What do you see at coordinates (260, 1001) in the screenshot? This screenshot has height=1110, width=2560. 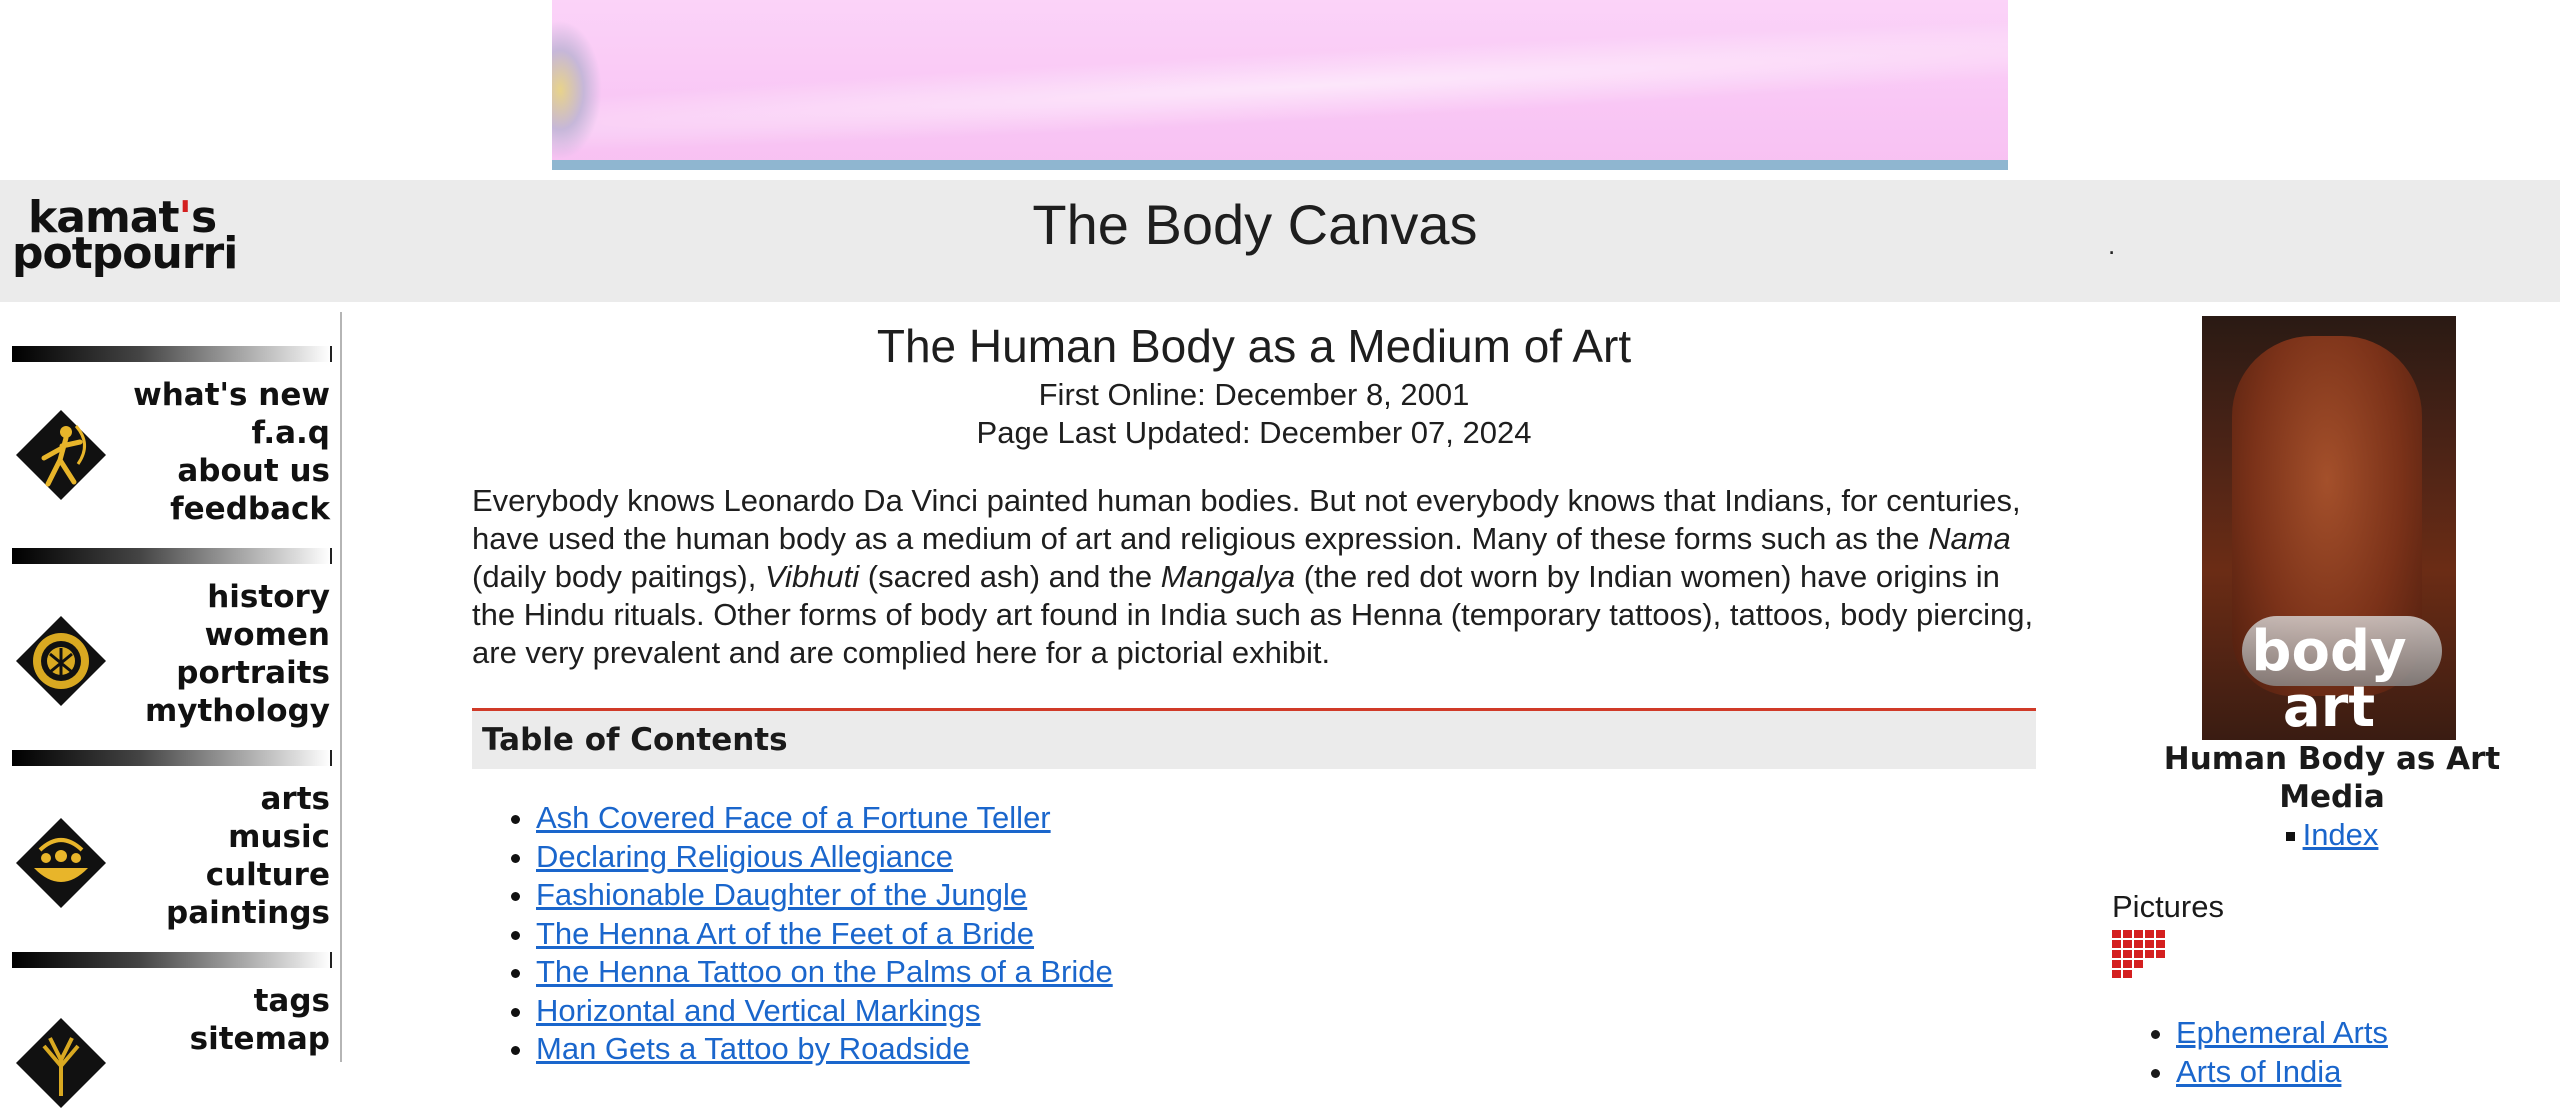 I see `nav-link-tags: tags` at bounding box center [260, 1001].